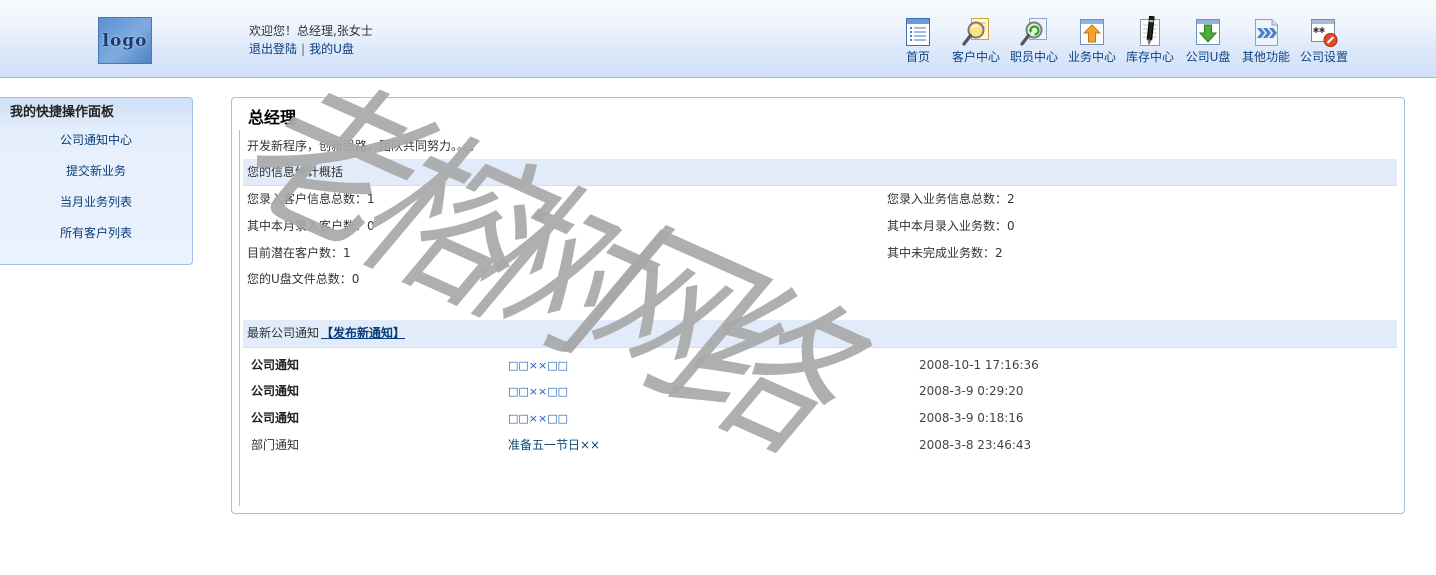 This screenshot has width=1436, height=575. I want to click on settings-icon, so click(1324, 33).